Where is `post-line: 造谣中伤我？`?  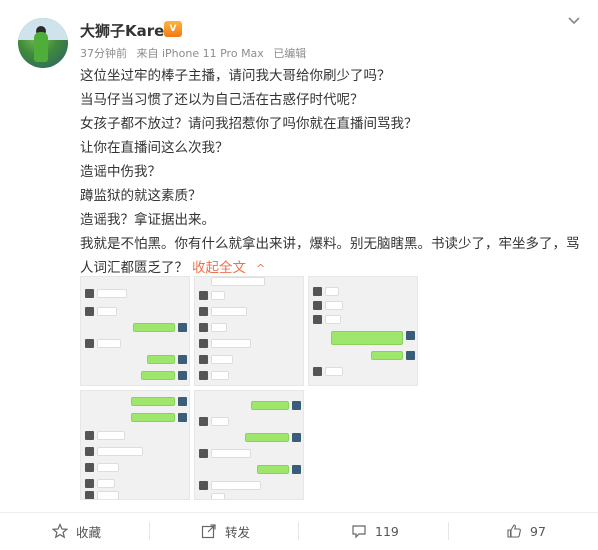 post-line: 造谣中伤我？ is located at coordinates (120, 172).